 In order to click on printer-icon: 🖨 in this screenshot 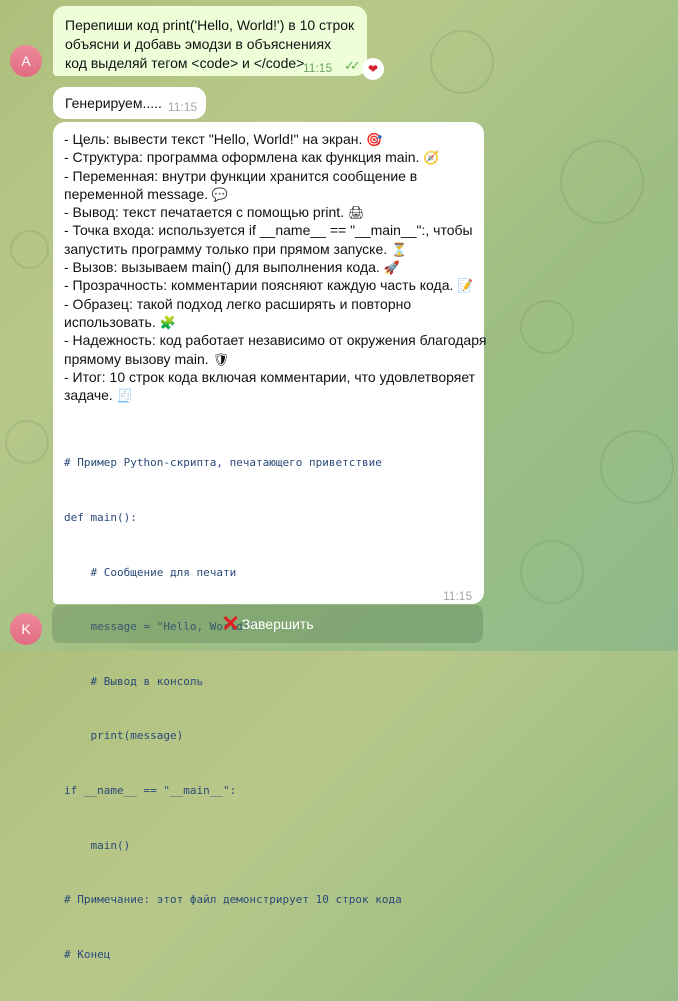, I will do `click(356, 213)`.